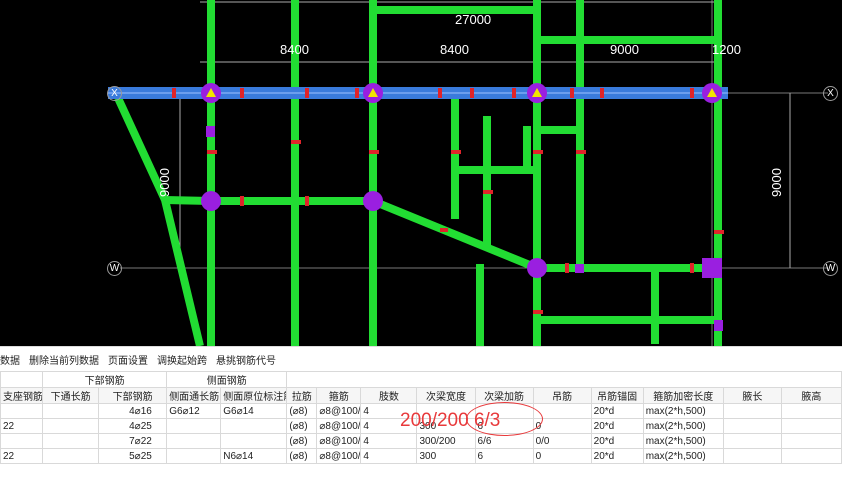 The height and width of the screenshot is (490, 842). I want to click on column-header: 肢数, so click(389, 395).